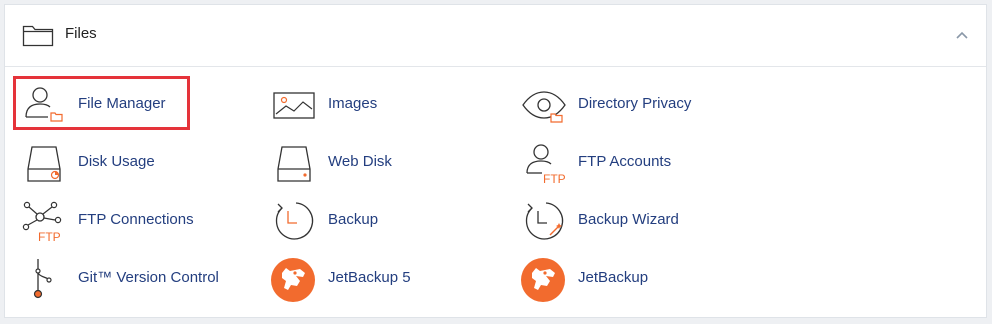 The image size is (992, 324). I want to click on chevron-up-icon, so click(962, 35).